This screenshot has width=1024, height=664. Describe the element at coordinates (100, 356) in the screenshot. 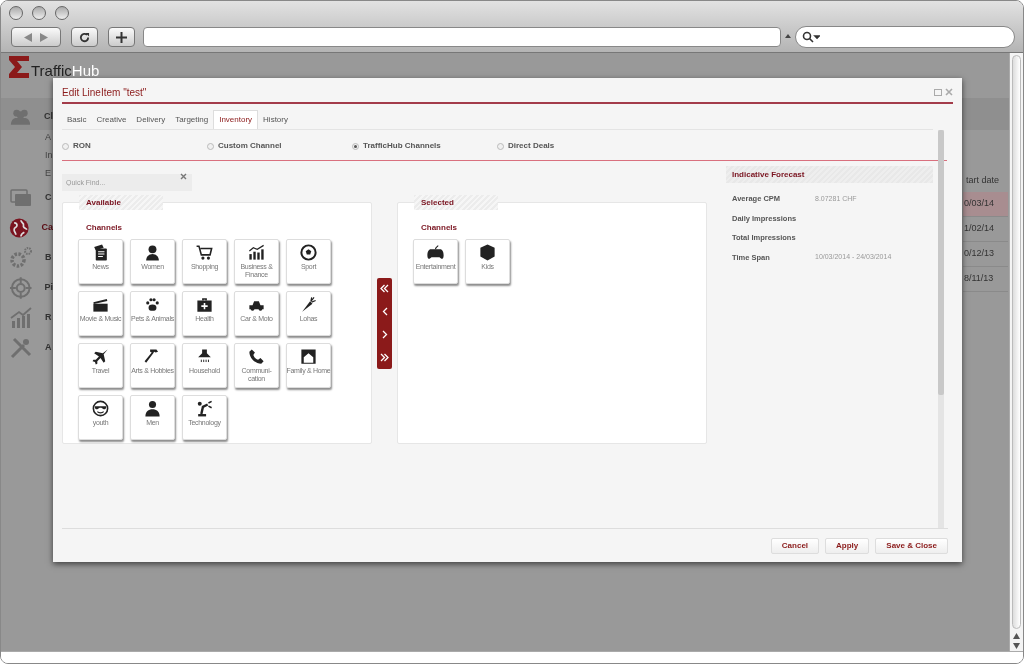

I see `airplane-icon` at that location.